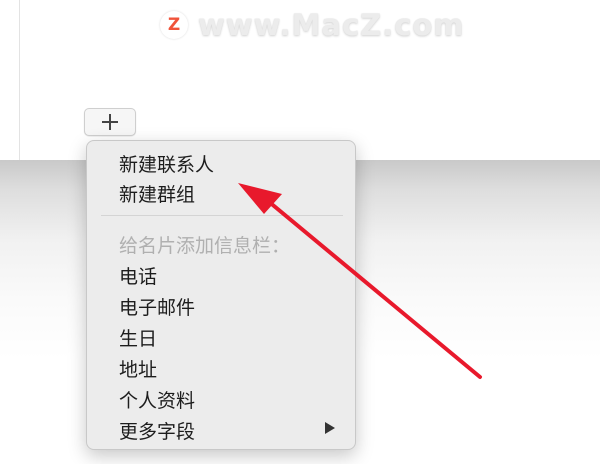 This screenshot has width=600, height=464. Describe the element at coordinates (371, 286) in the screenshot. I see `annotation-arrow-shaft` at that location.